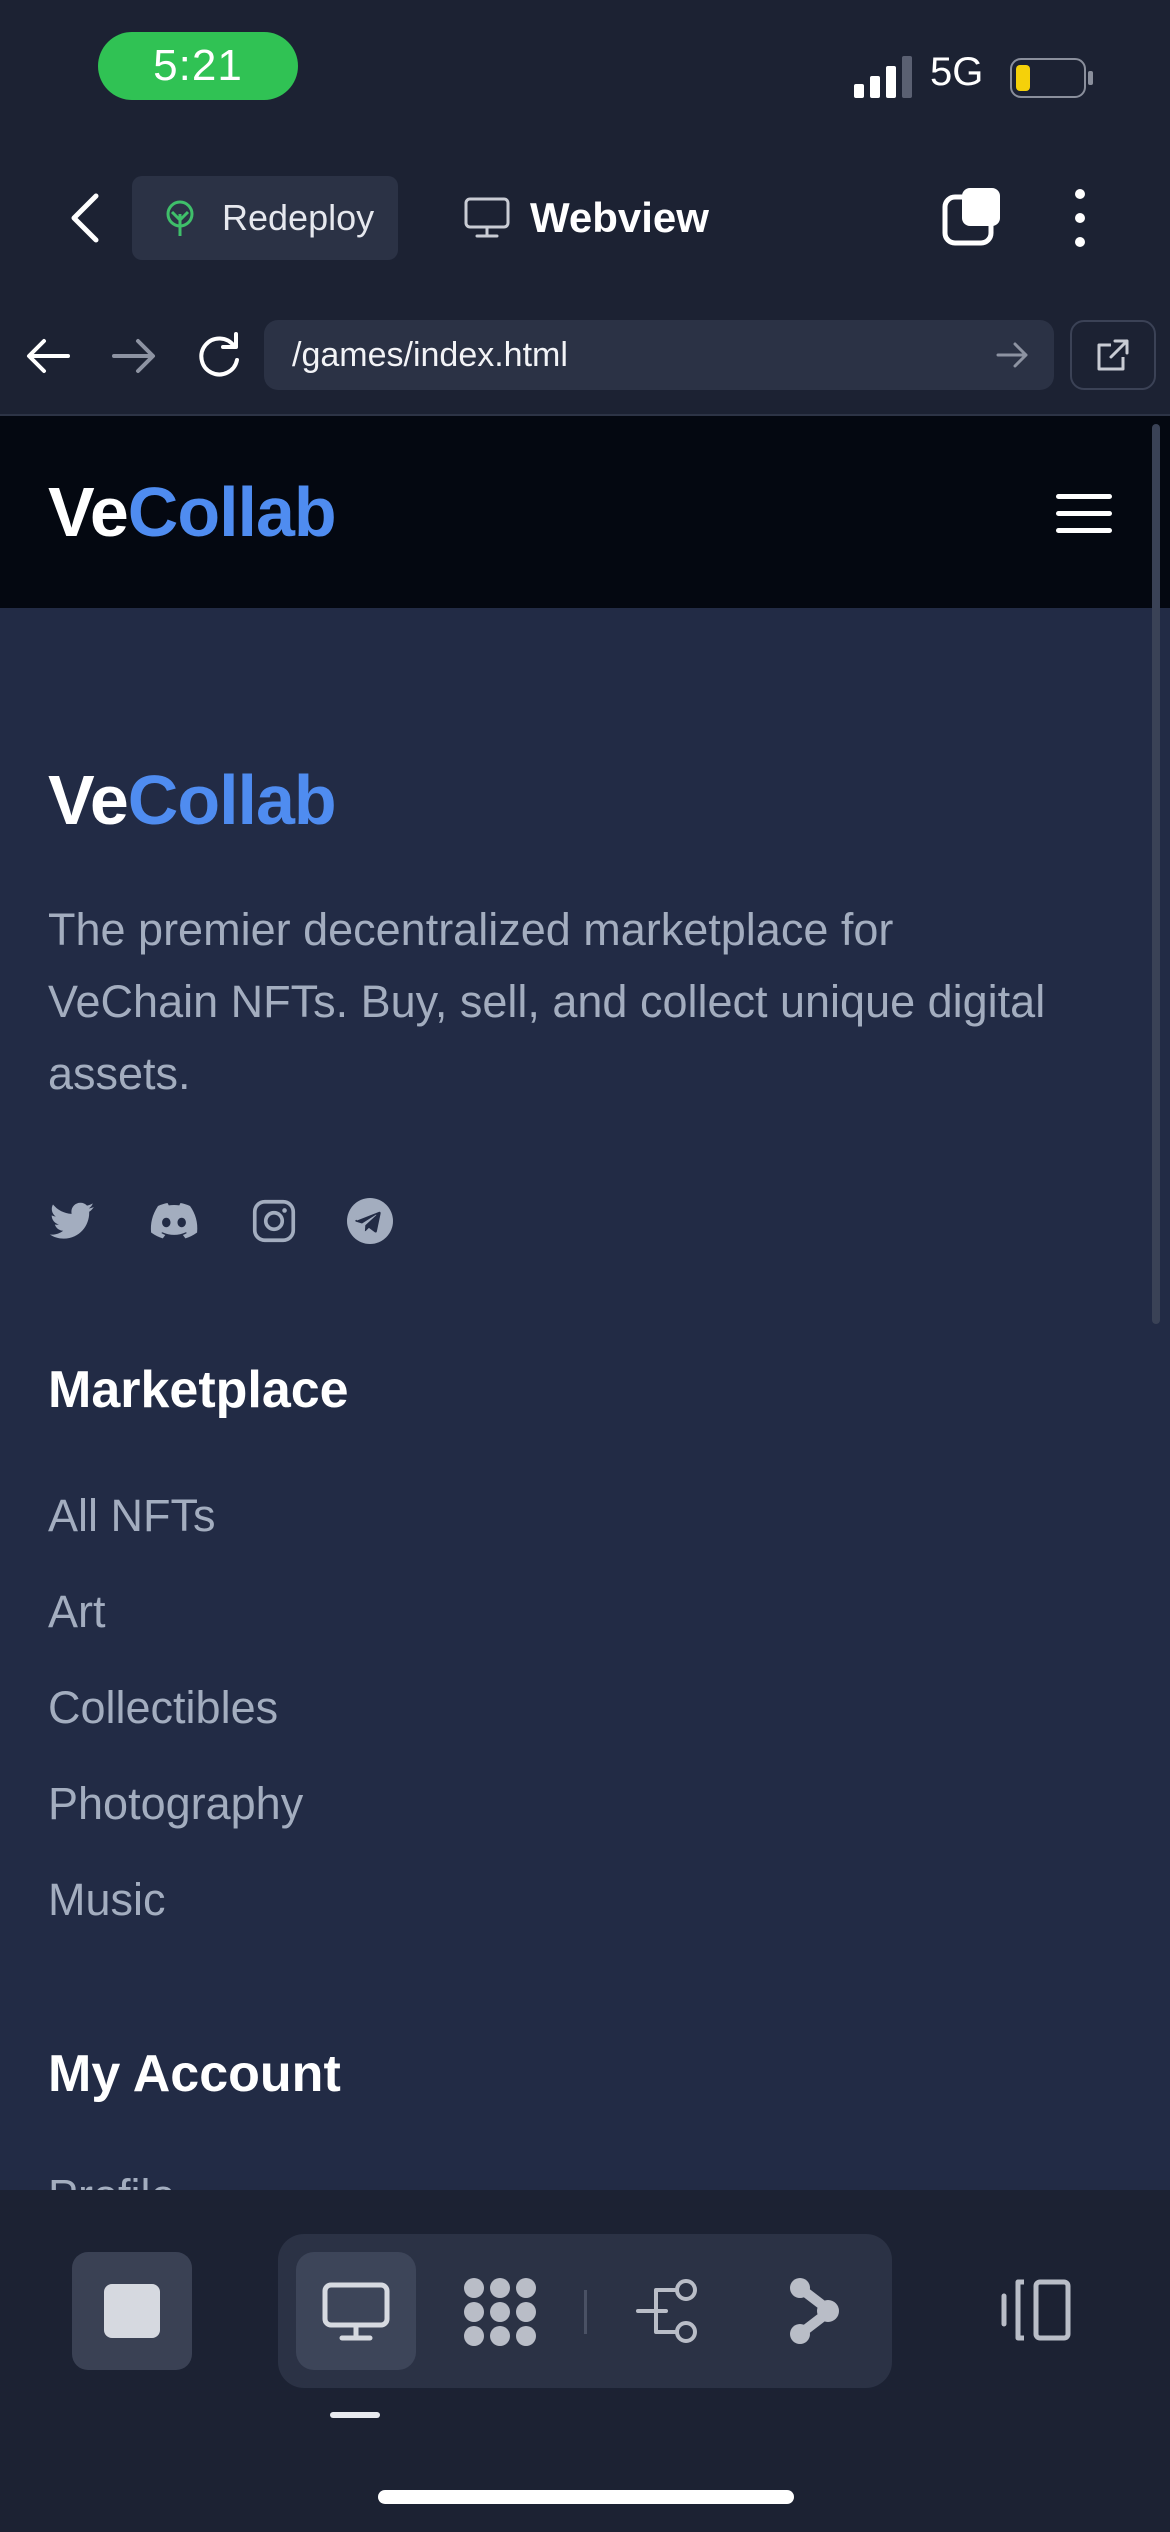 Image resolution: width=1170 pixels, height=2532 pixels. Describe the element at coordinates (957, 72) in the screenshot. I see `network-label: 5G` at that location.